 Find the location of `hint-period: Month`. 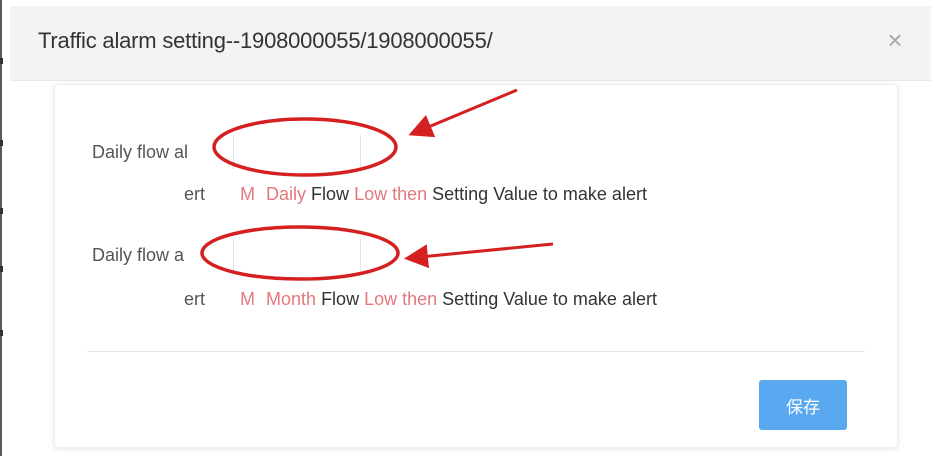

hint-period: Month is located at coordinates (291, 299).